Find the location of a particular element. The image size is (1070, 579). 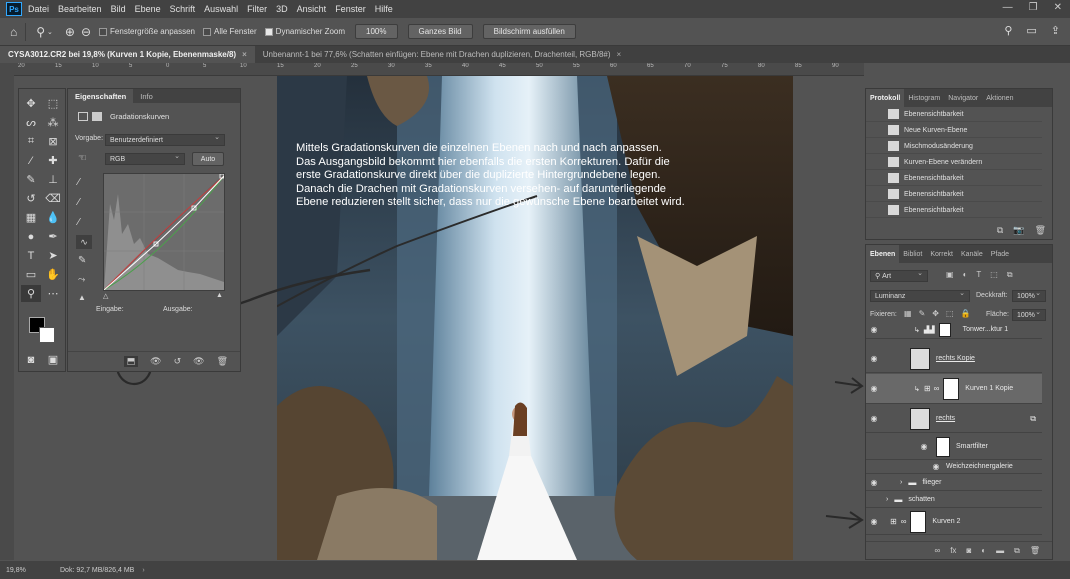

blend-mode-dropdown: Luminanz is located at coordinates (920, 295).